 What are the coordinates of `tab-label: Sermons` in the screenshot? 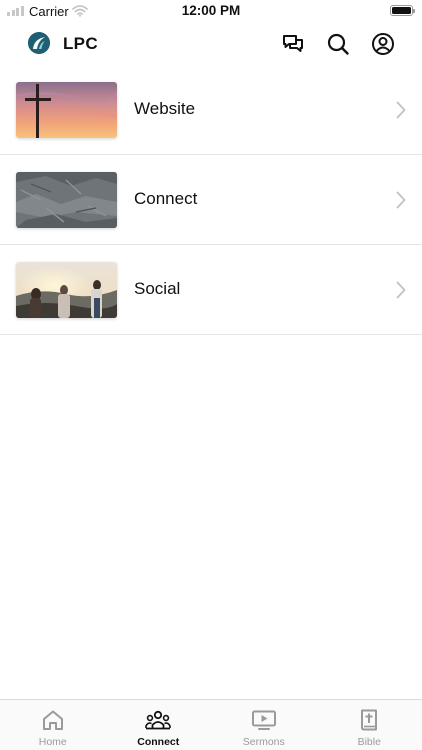 It's located at (263, 742).